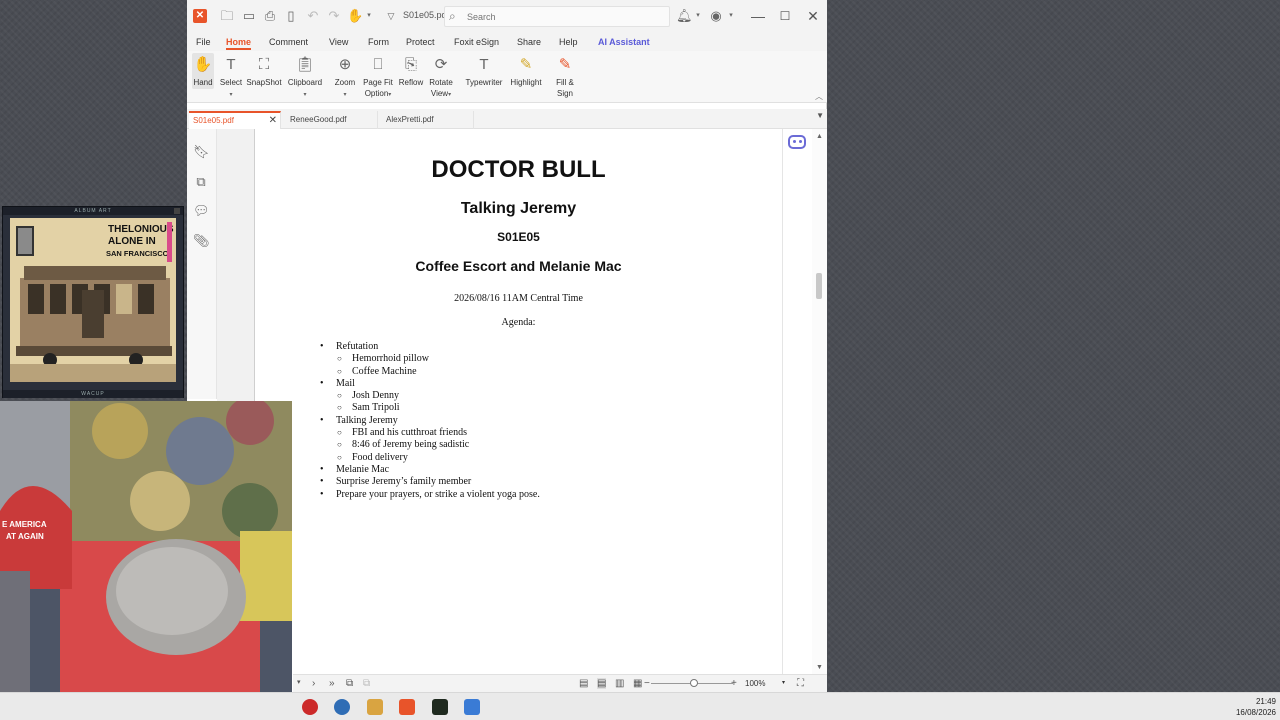  Describe the element at coordinates (758, 16) in the screenshot. I see `minimize-button: —` at that location.